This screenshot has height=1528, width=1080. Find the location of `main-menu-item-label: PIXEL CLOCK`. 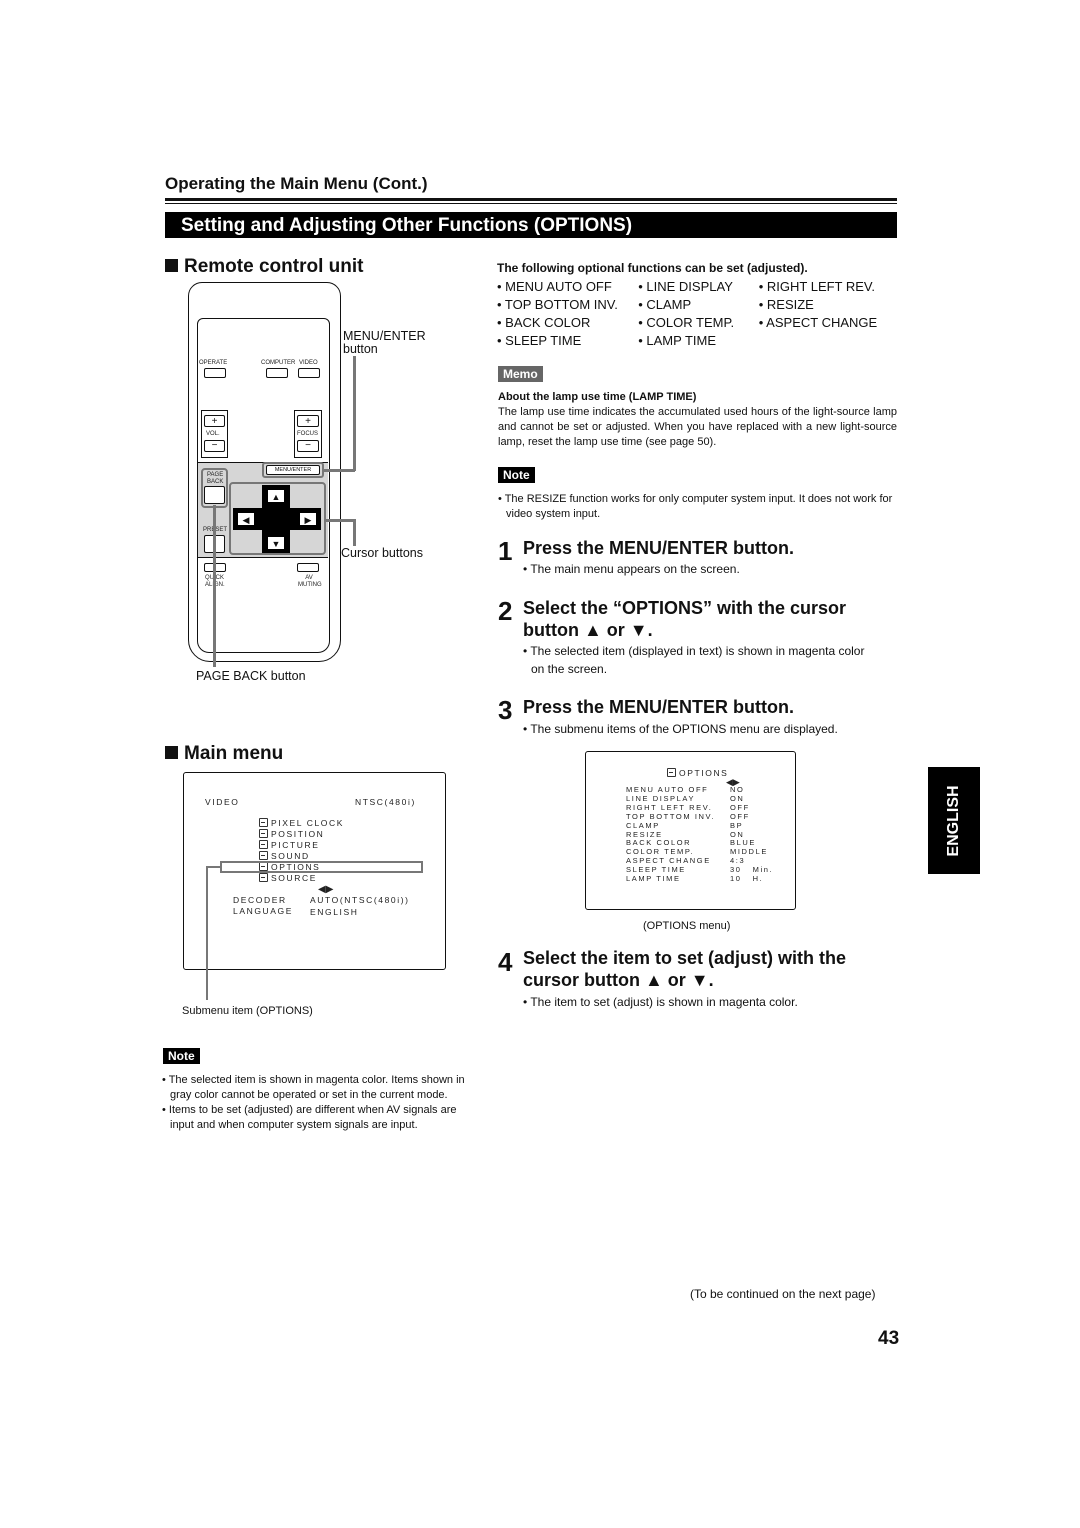

main-menu-item-label: PIXEL CLOCK is located at coordinates (308, 823).